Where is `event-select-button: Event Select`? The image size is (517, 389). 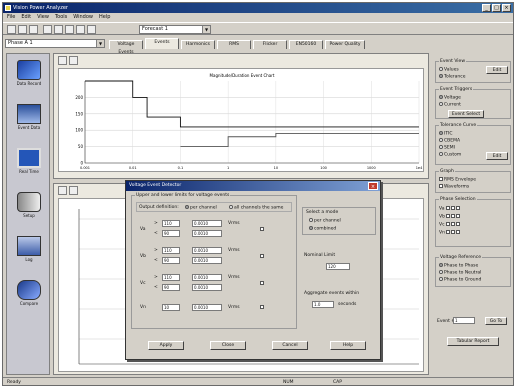 event-select-button: Event Select is located at coordinates (466, 114).